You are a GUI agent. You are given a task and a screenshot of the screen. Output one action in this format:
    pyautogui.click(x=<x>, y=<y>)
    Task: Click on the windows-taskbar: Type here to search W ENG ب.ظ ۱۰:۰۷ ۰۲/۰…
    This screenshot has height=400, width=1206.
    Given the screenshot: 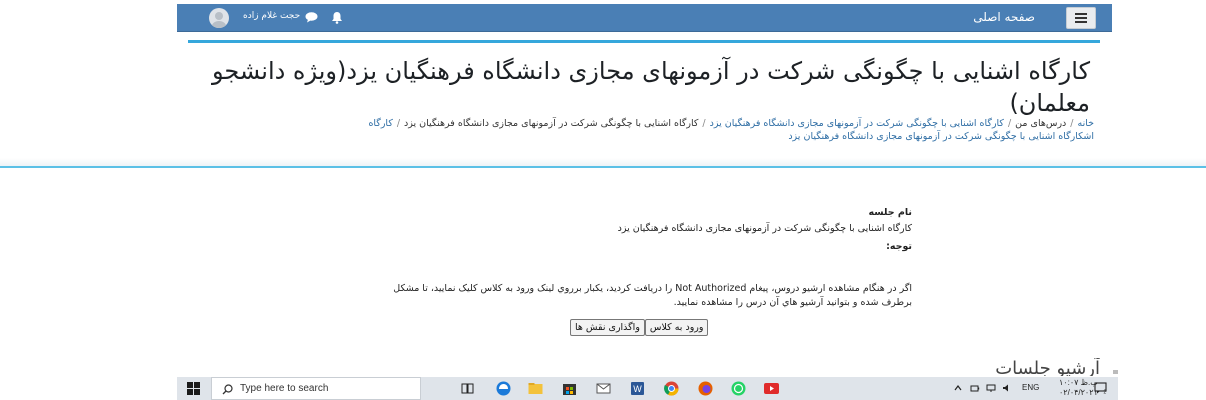 What is the action you would take?
    pyautogui.click(x=647, y=388)
    